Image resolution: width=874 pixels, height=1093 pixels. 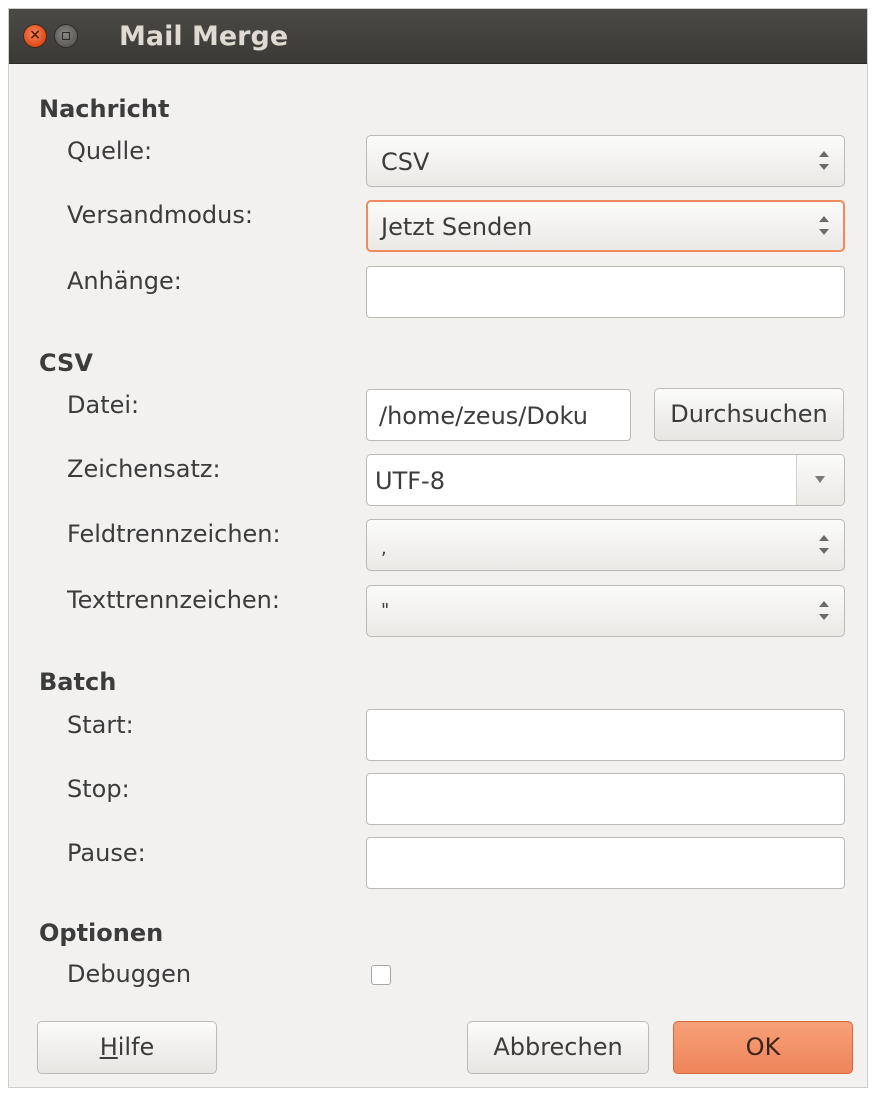 What do you see at coordinates (104, 109) in the screenshot?
I see `section-heading-nachricht: Nachricht` at bounding box center [104, 109].